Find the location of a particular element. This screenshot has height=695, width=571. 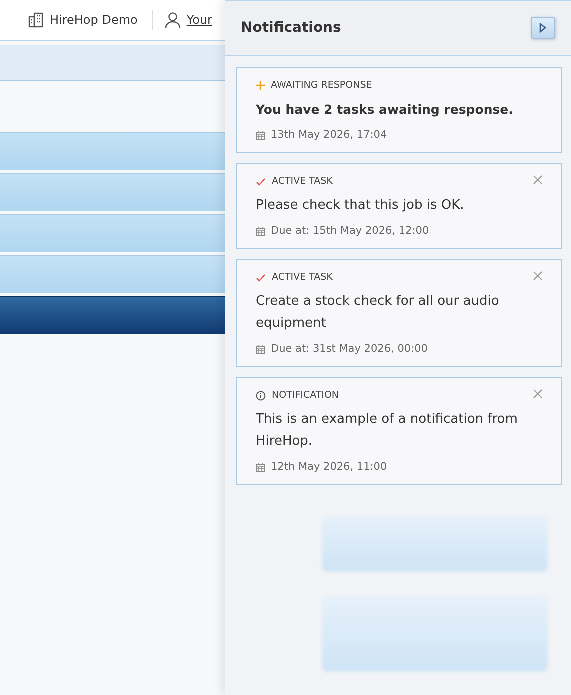

notification-date: 12th May 2026, 11:00 is located at coordinates (329, 467).